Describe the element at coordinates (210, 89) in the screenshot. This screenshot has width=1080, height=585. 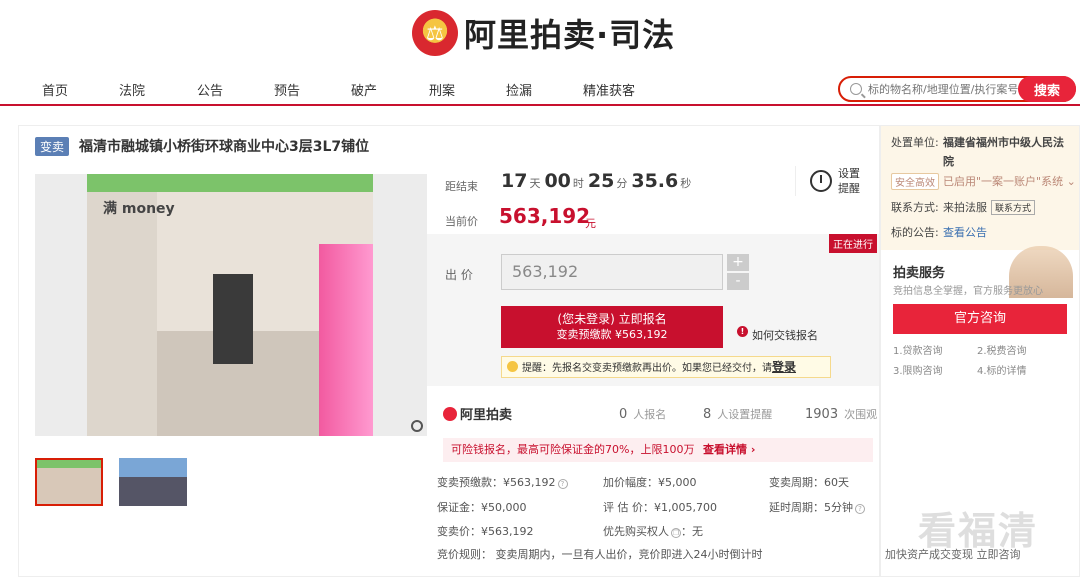
I see `nav-item-notice: 公告` at that location.